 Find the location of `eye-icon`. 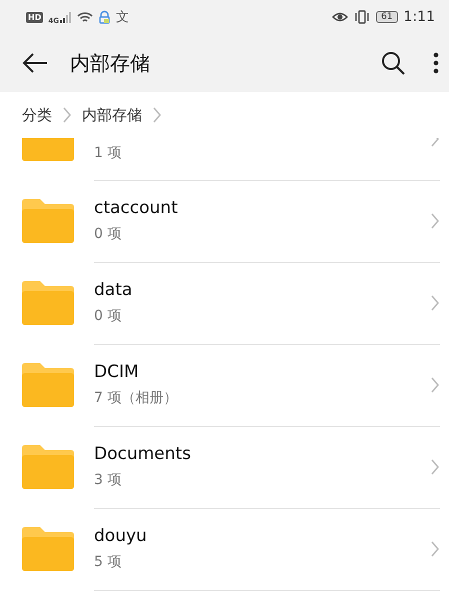

eye-icon is located at coordinates (340, 17).